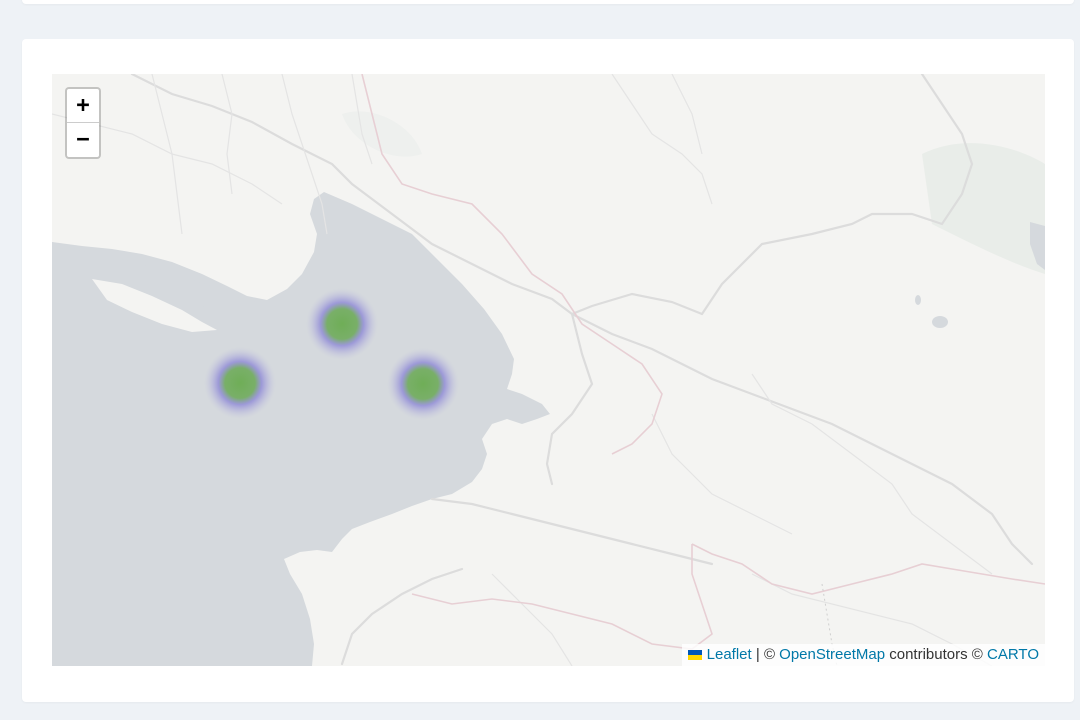 Image resolution: width=1080 pixels, height=720 pixels. Describe the element at coordinates (1013, 654) in the screenshot. I see `carto-link: CARTO` at that location.